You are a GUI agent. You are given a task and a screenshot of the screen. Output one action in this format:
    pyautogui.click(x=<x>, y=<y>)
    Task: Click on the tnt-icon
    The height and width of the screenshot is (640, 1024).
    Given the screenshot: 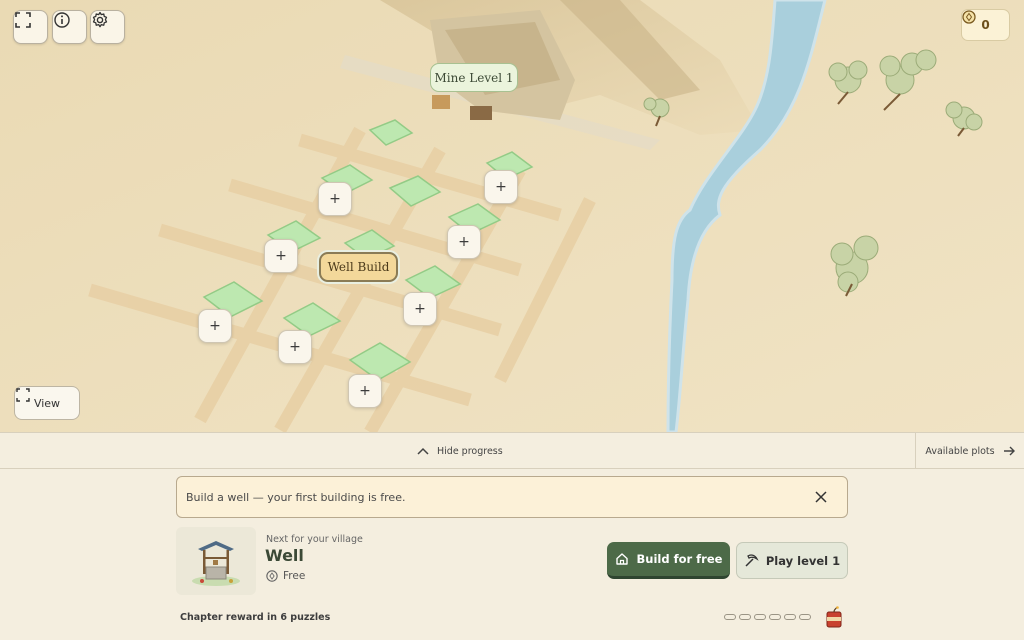 What is the action you would take?
    pyautogui.click(x=834, y=617)
    